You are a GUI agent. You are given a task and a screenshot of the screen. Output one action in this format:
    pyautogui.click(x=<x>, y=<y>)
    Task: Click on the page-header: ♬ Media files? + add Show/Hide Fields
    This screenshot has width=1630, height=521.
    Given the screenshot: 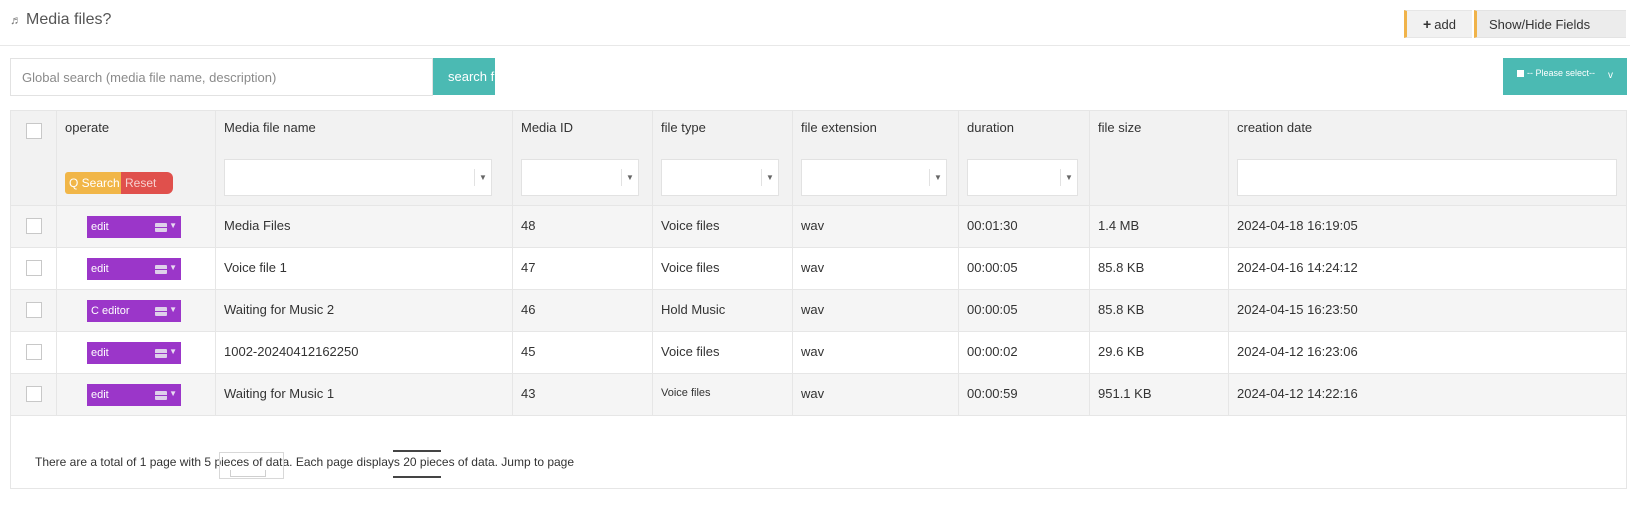 What is the action you would take?
    pyautogui.click(x=815, y=23)
    